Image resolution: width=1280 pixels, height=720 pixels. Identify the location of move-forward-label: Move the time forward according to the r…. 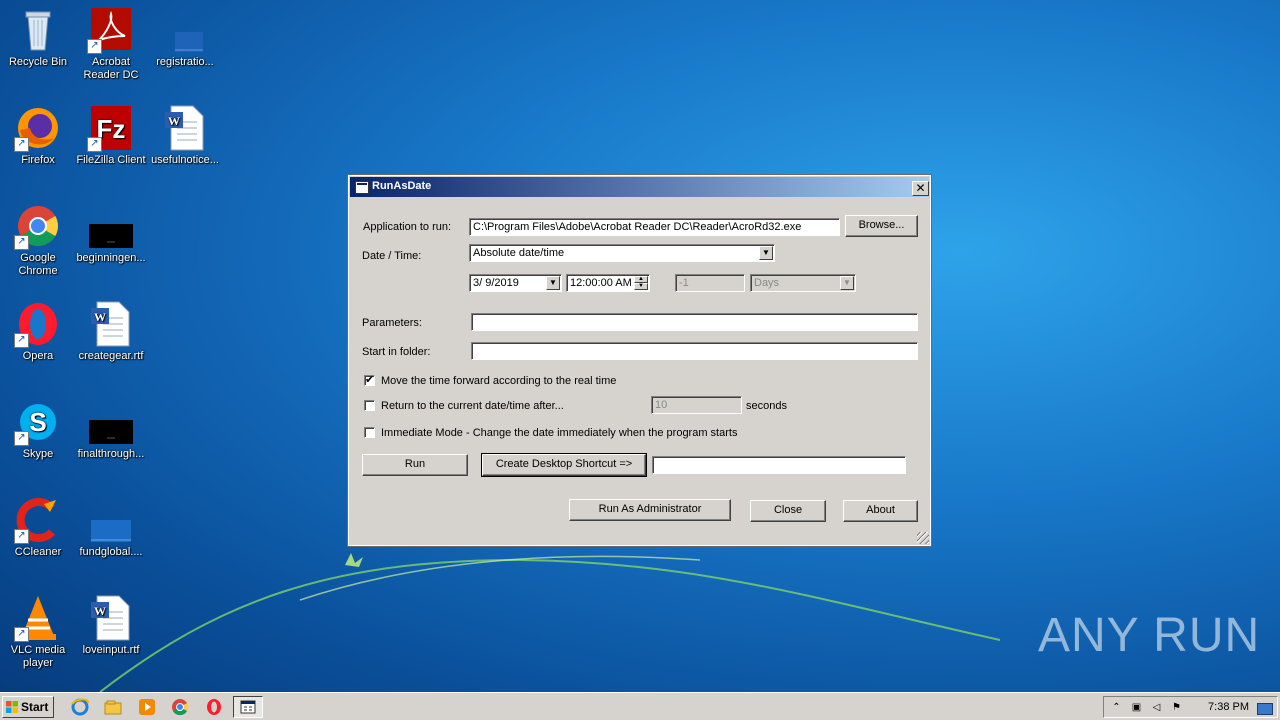
(499, 381).